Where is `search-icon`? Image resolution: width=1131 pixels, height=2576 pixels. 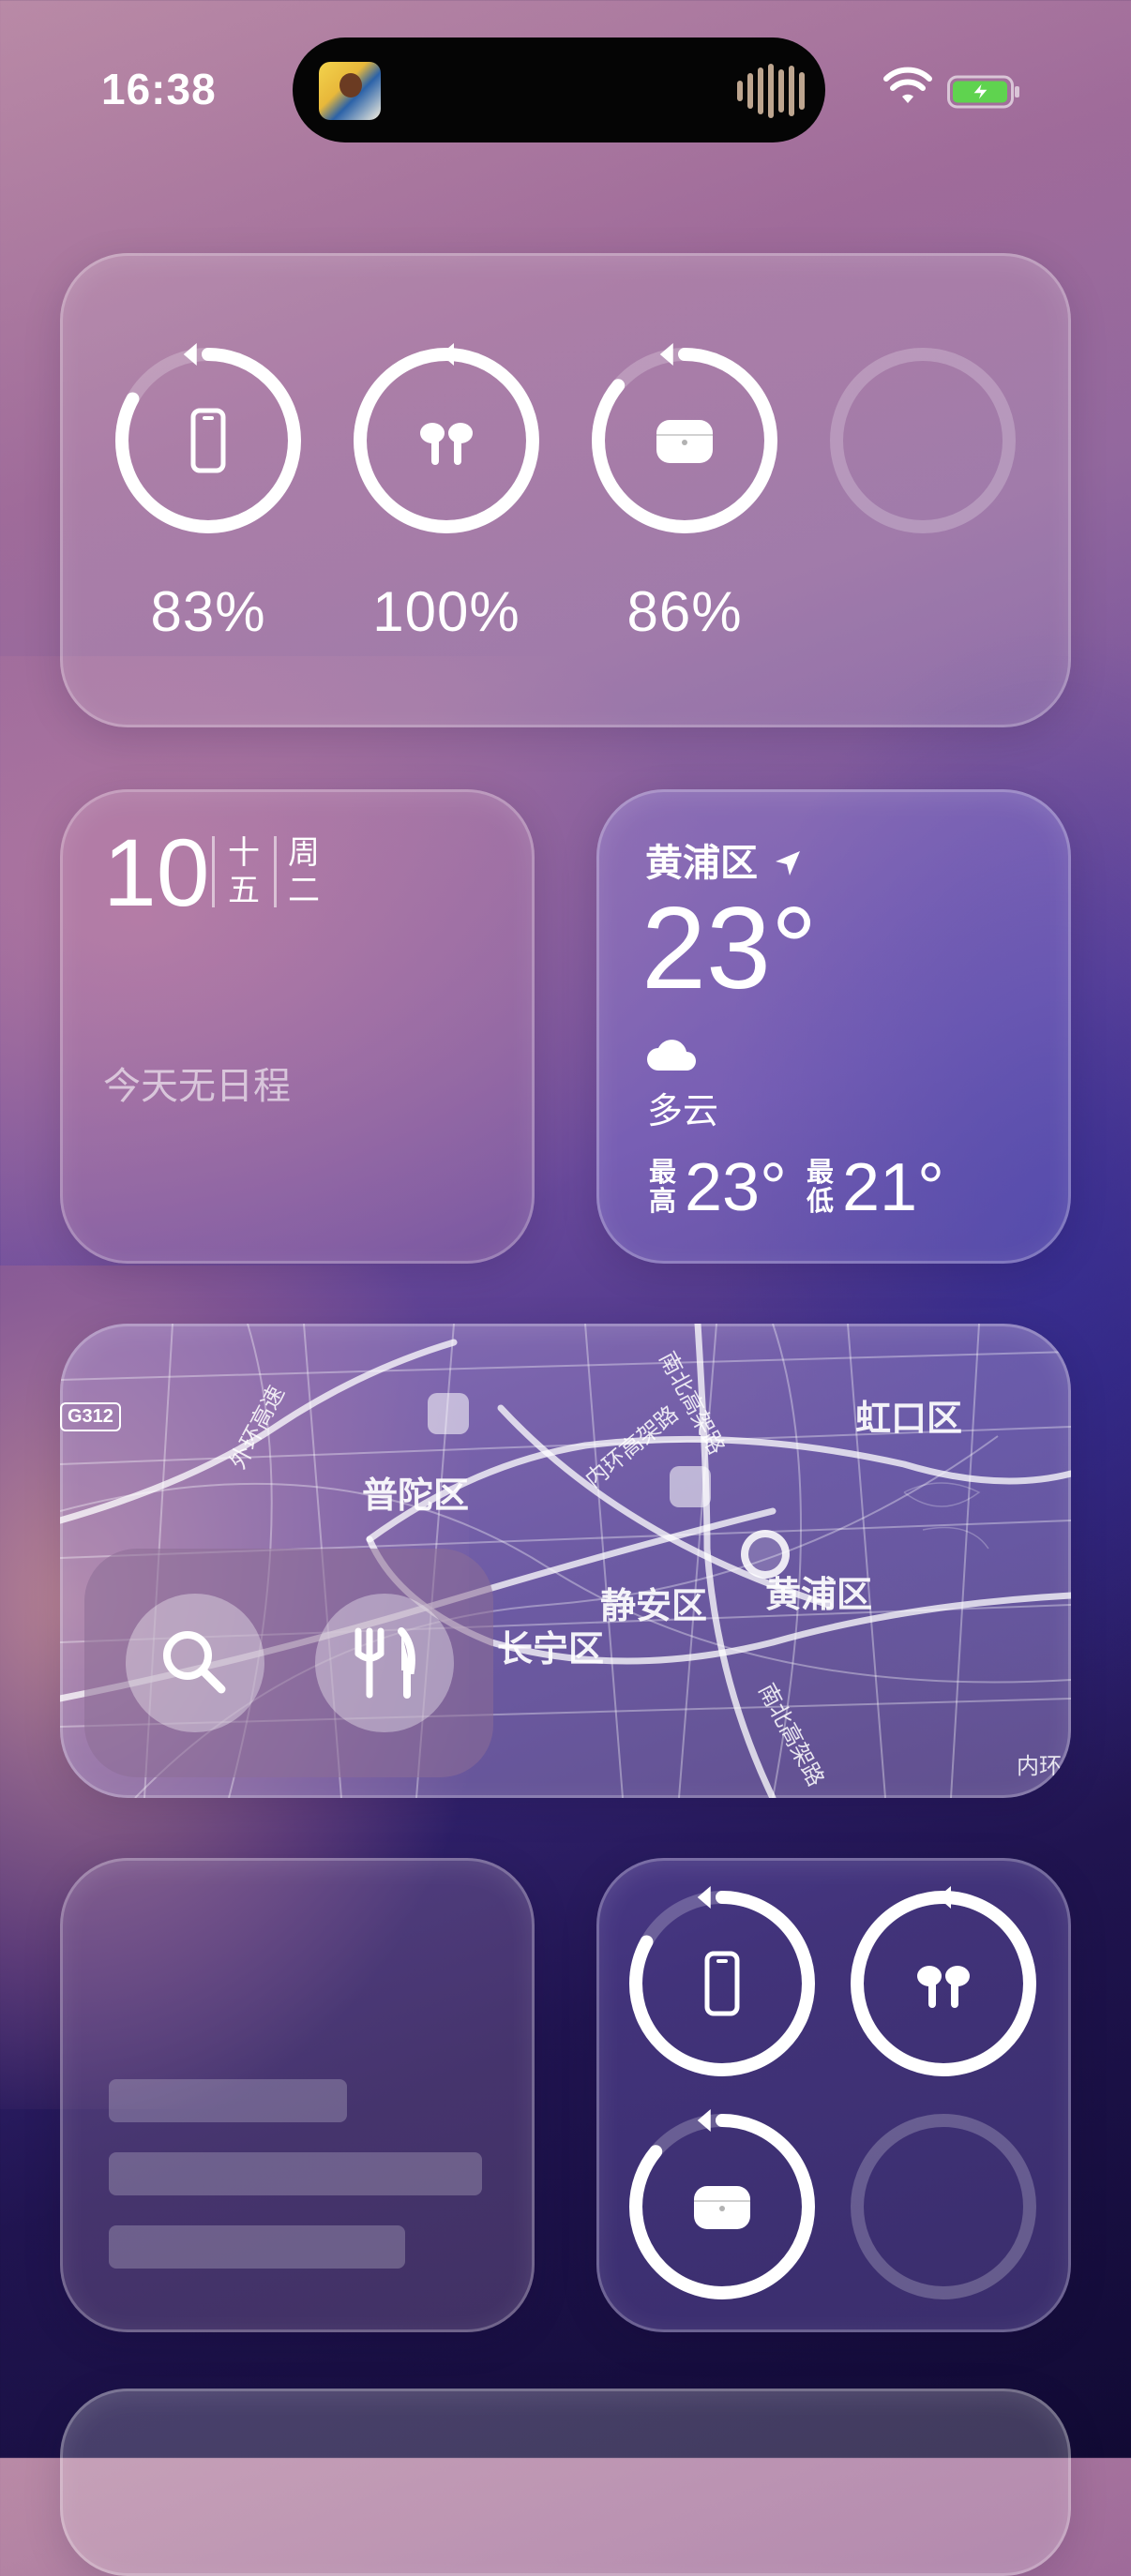 search-icon is located at coordinates (194, 1663).